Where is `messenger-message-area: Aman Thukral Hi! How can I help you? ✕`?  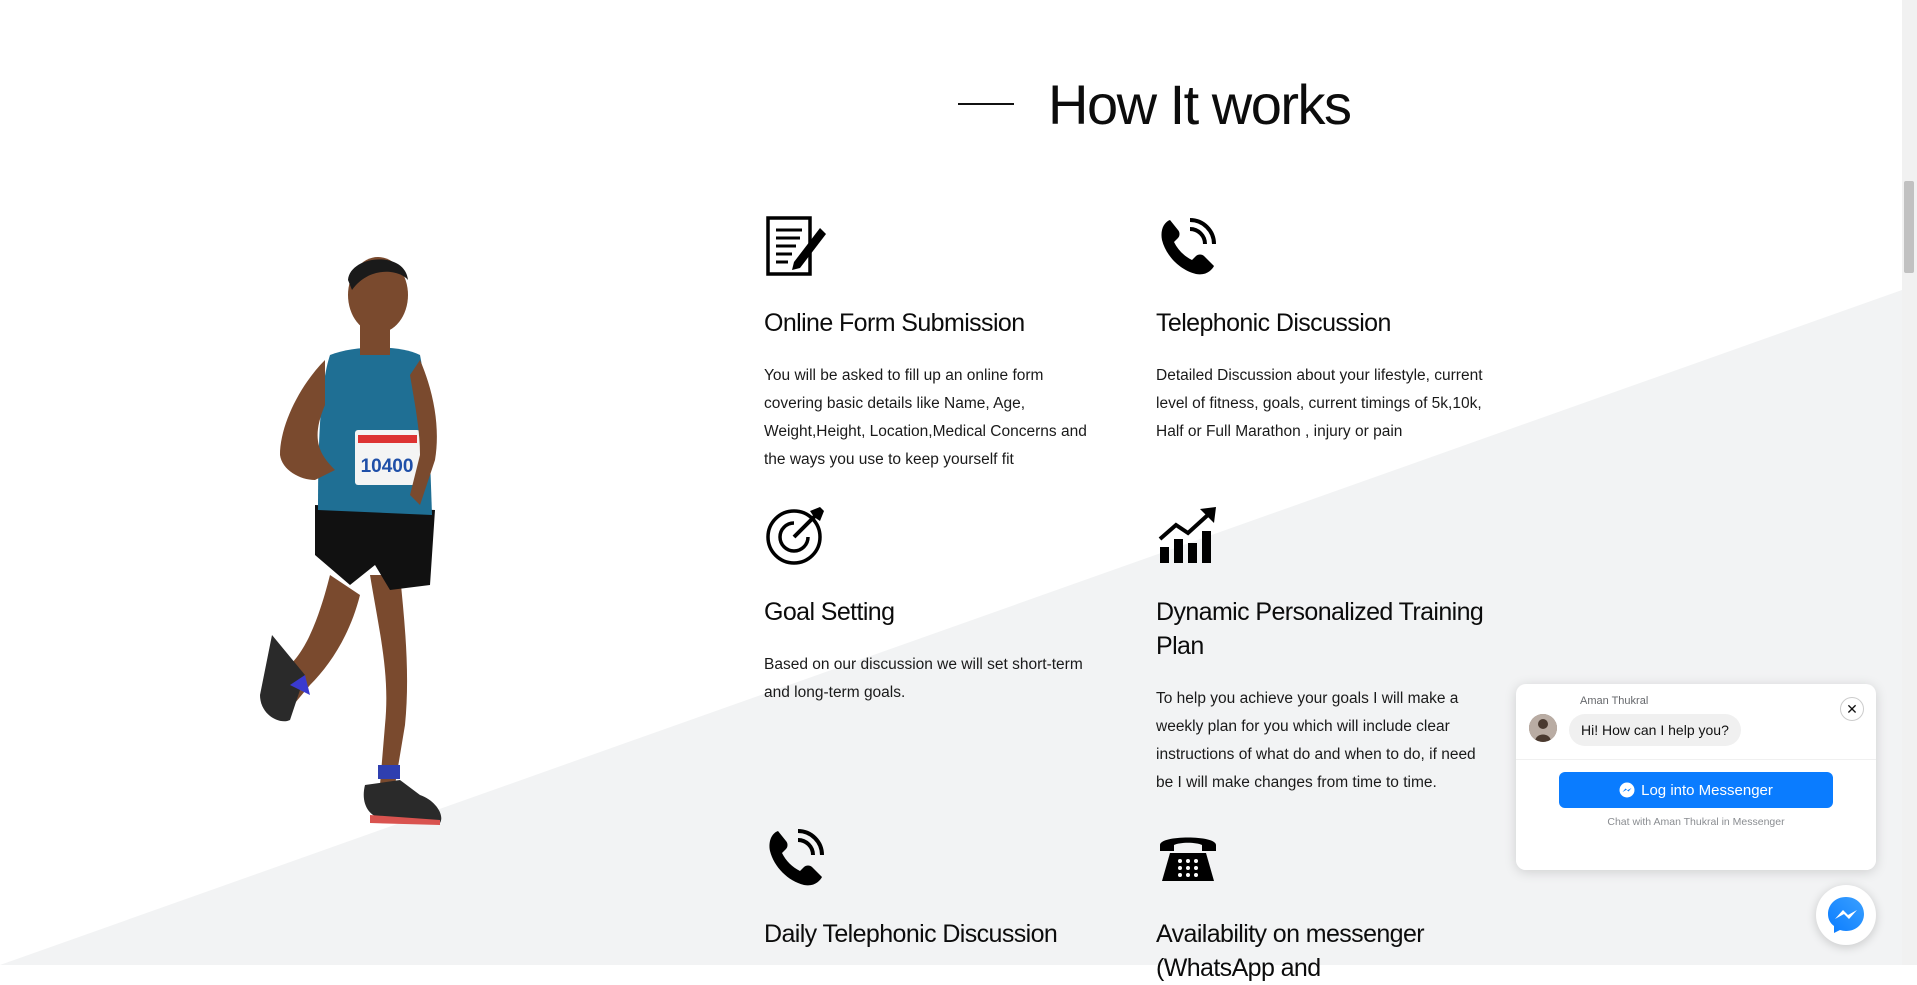
messenger-message-area: Aman Thukral Hi! How can I help you? ✕ is located at coordinates (1696, 721).